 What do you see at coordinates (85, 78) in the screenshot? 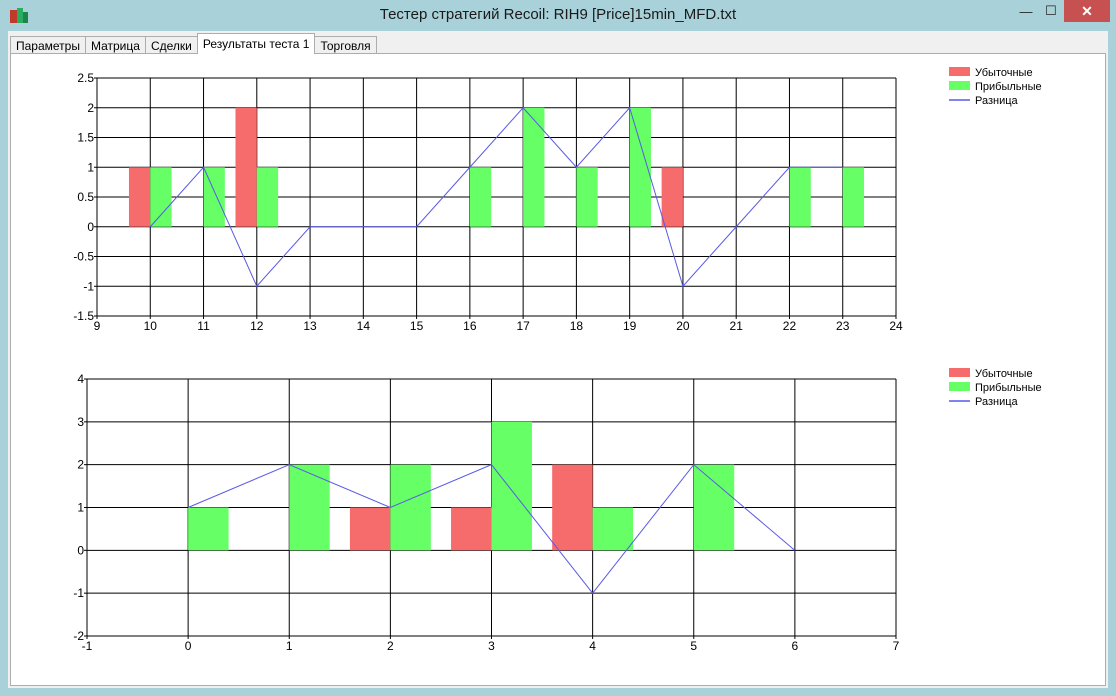
I see `y-tick-label: 2.5` at bounding box center [85, 78].